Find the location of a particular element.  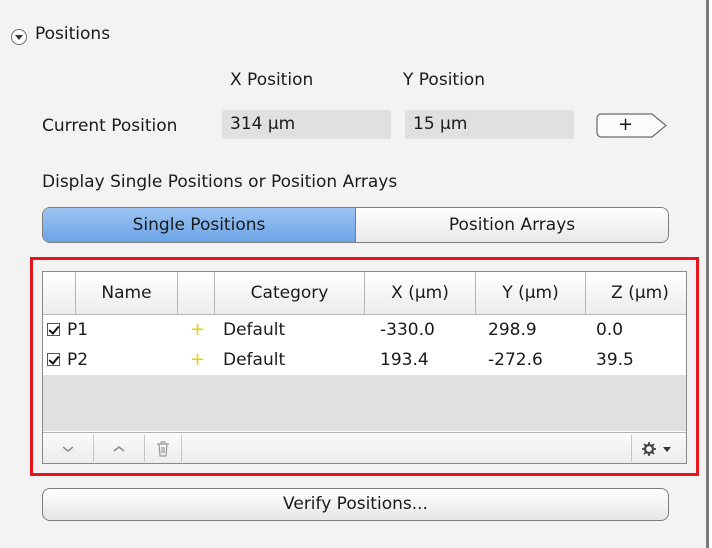

collapse-toggle-icon is located at coordinates (19, 37).